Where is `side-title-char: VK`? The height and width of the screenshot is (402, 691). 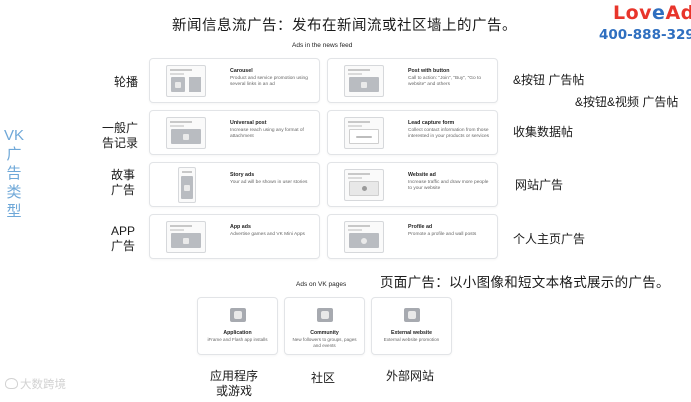
side-title-char: VK is located at coordinates (14, 135).